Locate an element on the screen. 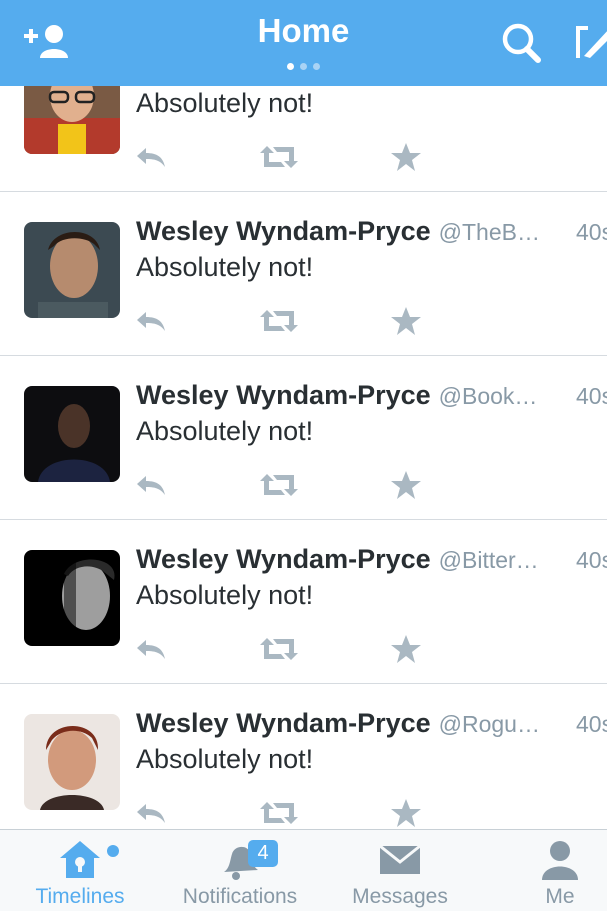 The height and width of the screenshot is (911, 607). tab-label: Messages is located at coordinates (400, 896).